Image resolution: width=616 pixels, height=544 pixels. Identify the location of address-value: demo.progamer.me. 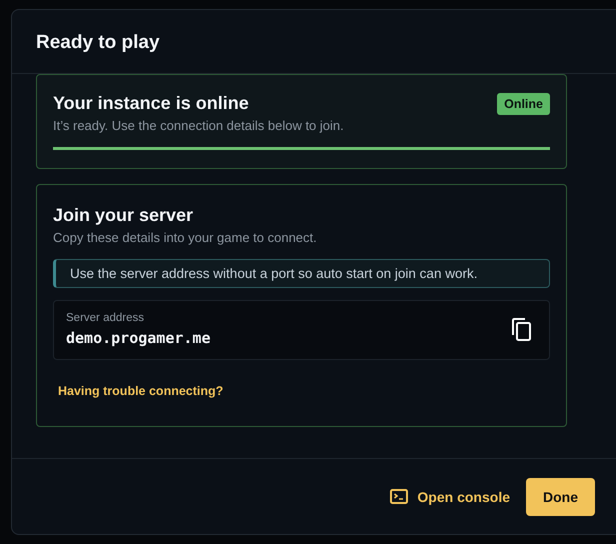
(138, 338).